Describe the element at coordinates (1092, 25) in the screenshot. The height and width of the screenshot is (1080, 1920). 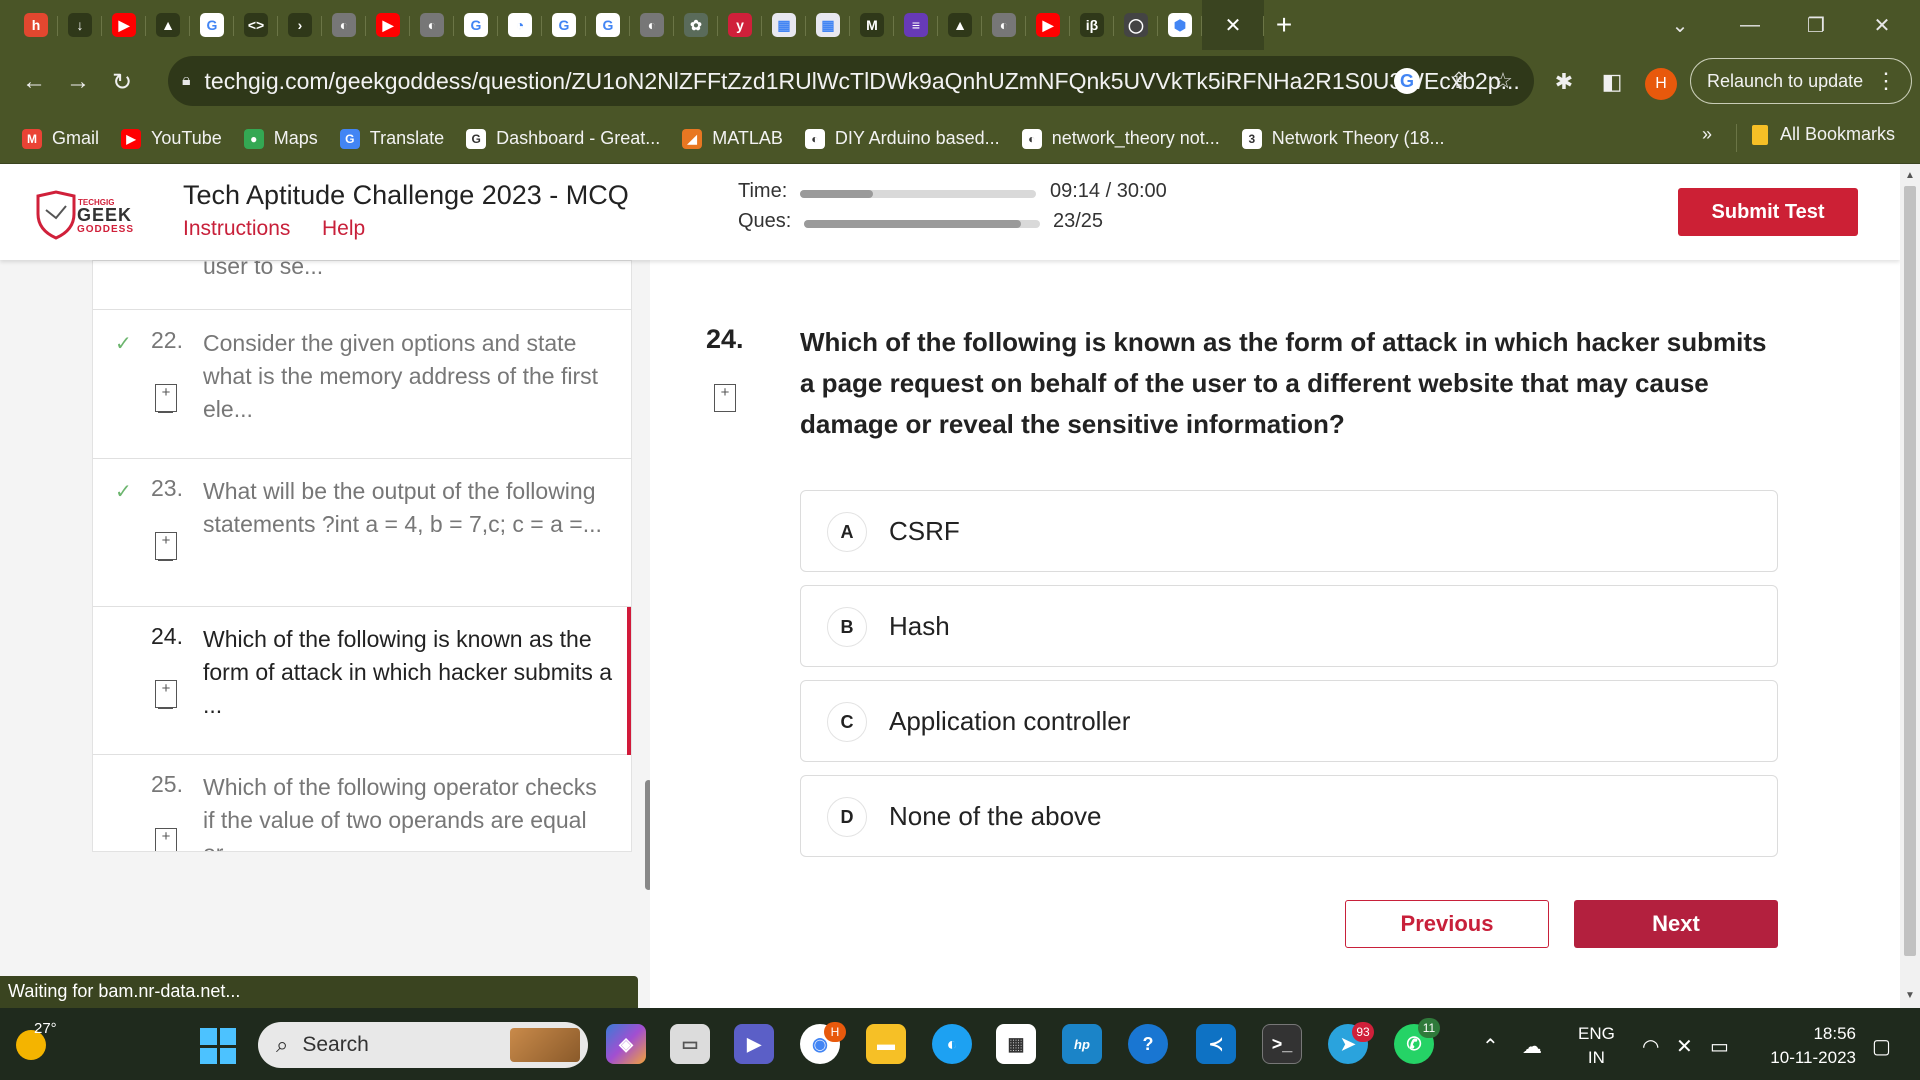
I see `browser-tab: iβ` at that location.